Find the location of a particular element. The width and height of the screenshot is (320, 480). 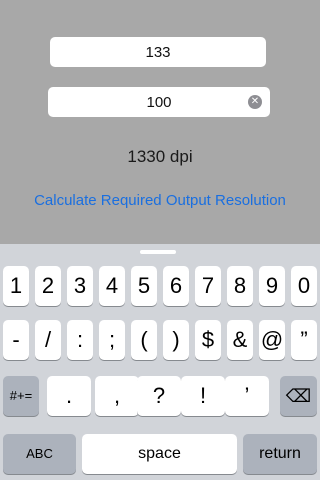

key-ampersand: & is located at coordinates (240, 340).